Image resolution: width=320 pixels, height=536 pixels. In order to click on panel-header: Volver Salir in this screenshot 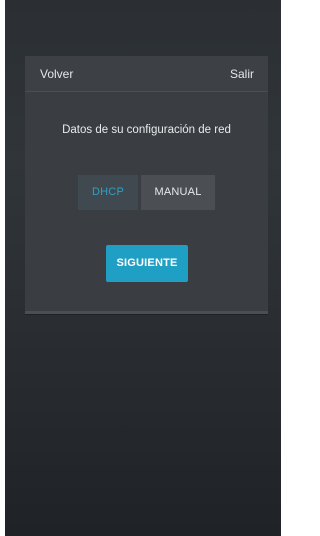, I will do `click(146, 74)`.